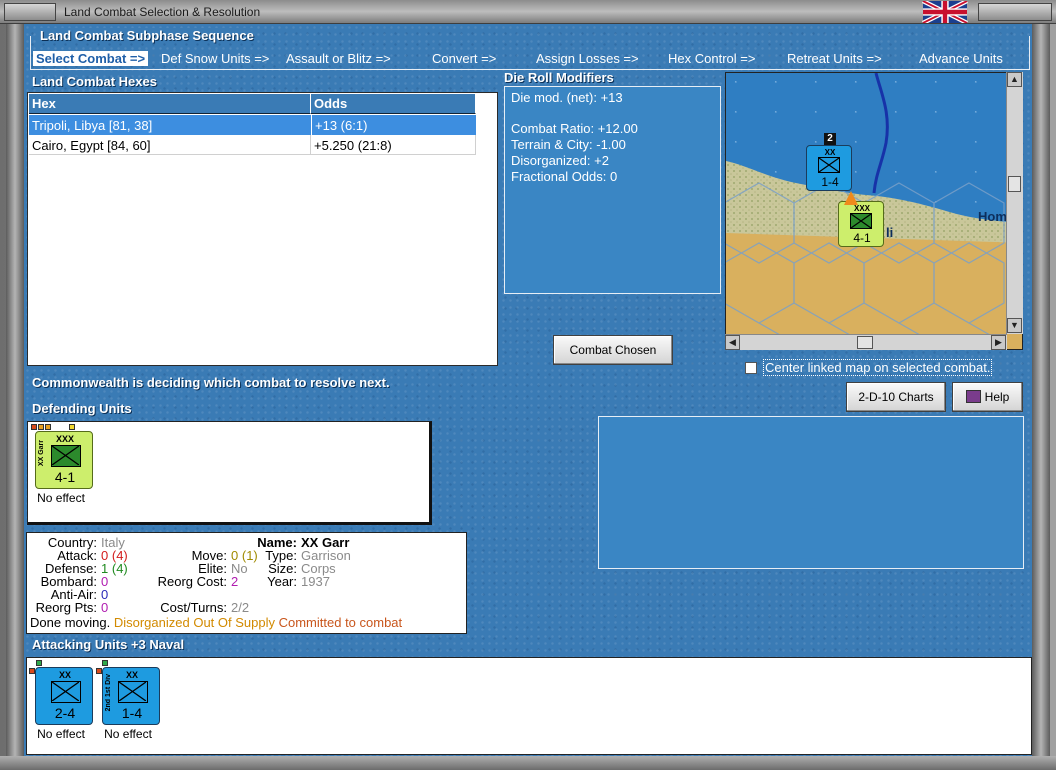 The height and width of the screenshot is (770, 1056). I want to click on subphase-sequence-title: Land Combat Subphase Sequence, so click(147, 35).